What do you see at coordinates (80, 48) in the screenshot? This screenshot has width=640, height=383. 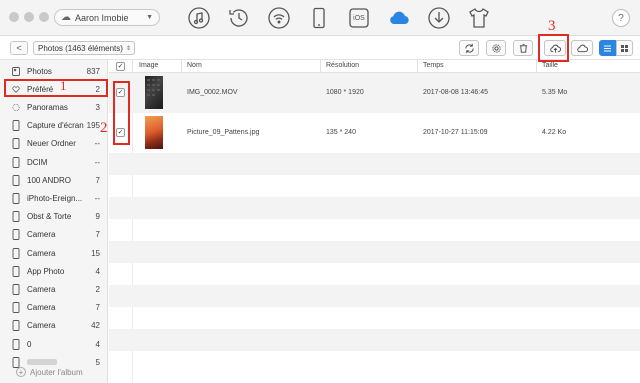 I see `album-select-label: Photos (1463 éléments)` at bounding box center [80, 48].